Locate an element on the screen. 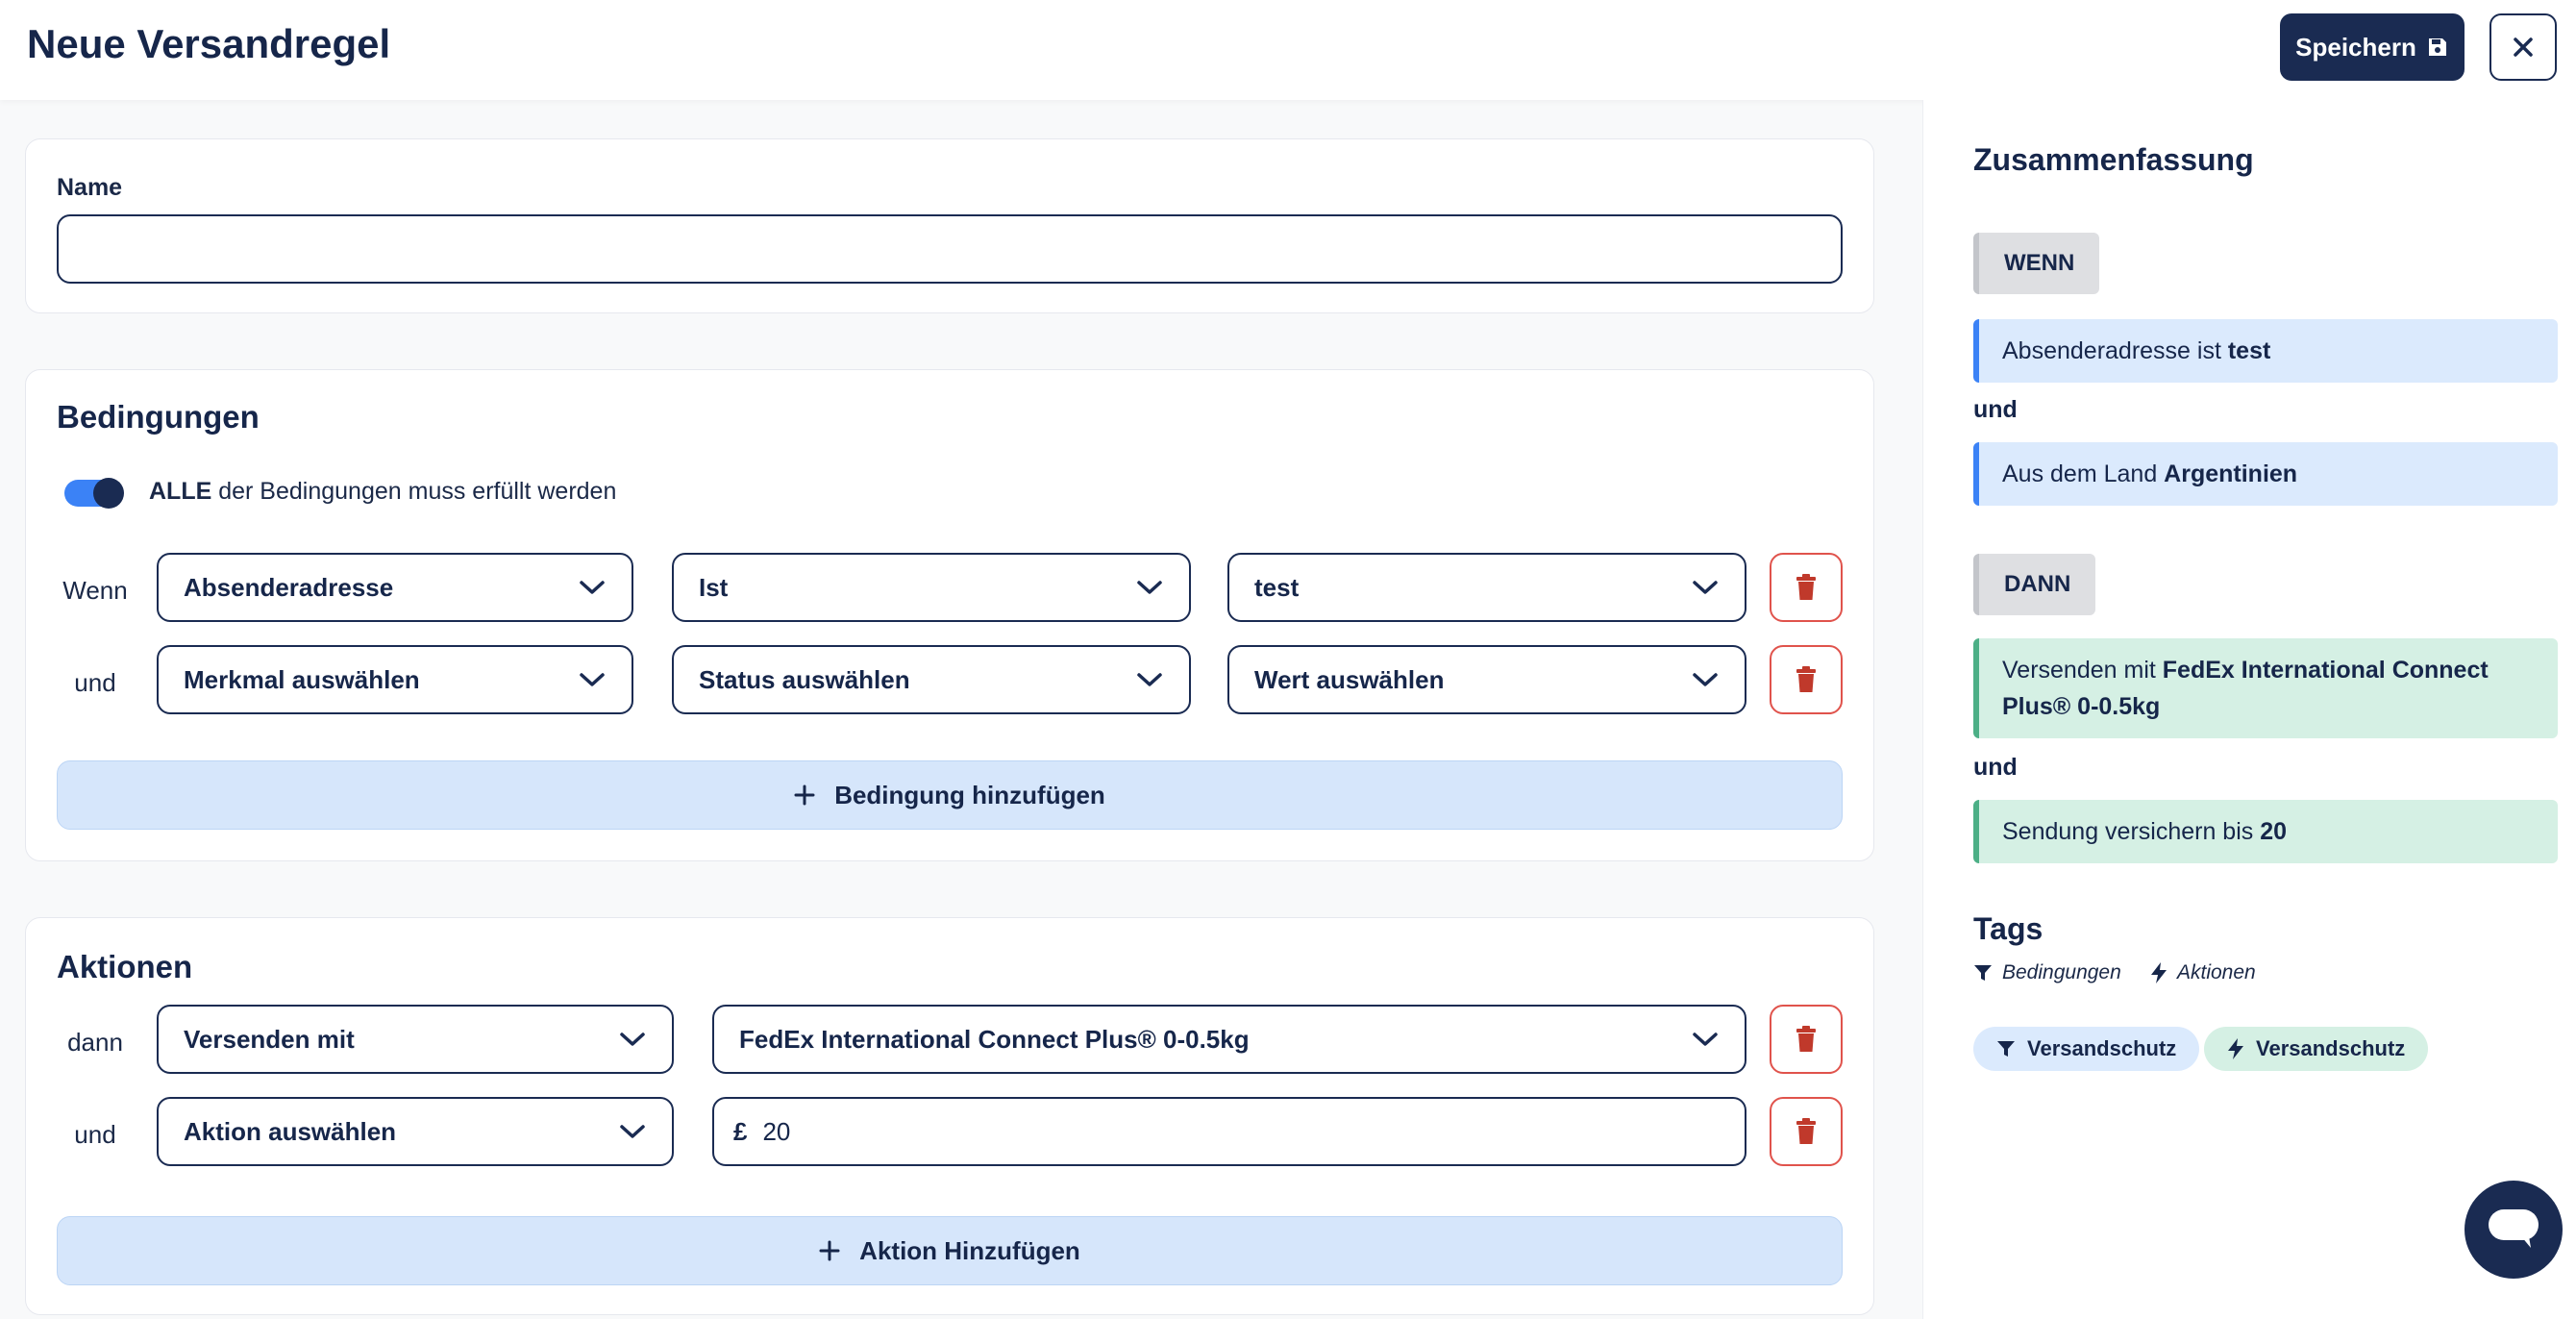 The height and width of the screenshot is (1319, 2576). toggle-knob is located at coordinates (109, 494).